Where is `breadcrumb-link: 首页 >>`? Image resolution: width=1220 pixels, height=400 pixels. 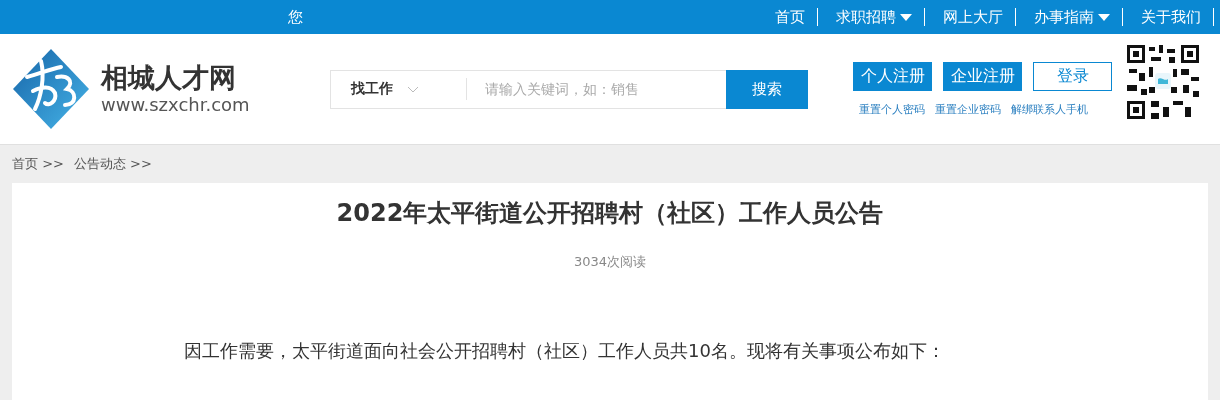
breadcrumb-link: 首页 >> is located at coordinates (38, 164).